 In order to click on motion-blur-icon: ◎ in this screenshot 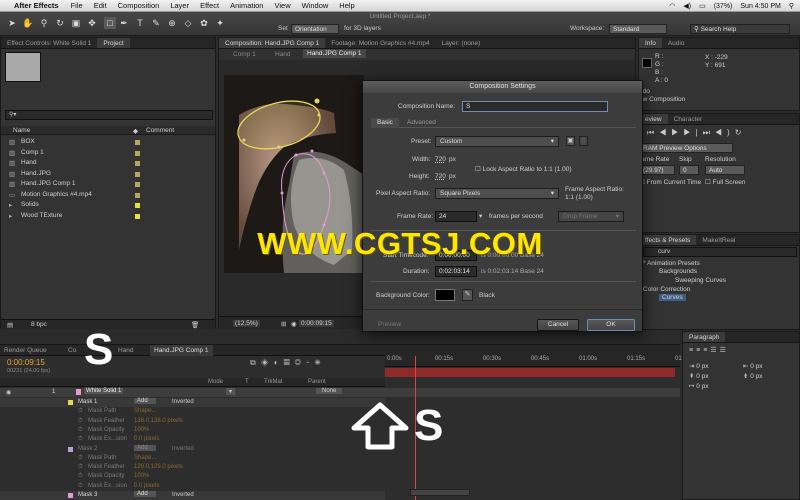, I will do `click(300, 362)`.